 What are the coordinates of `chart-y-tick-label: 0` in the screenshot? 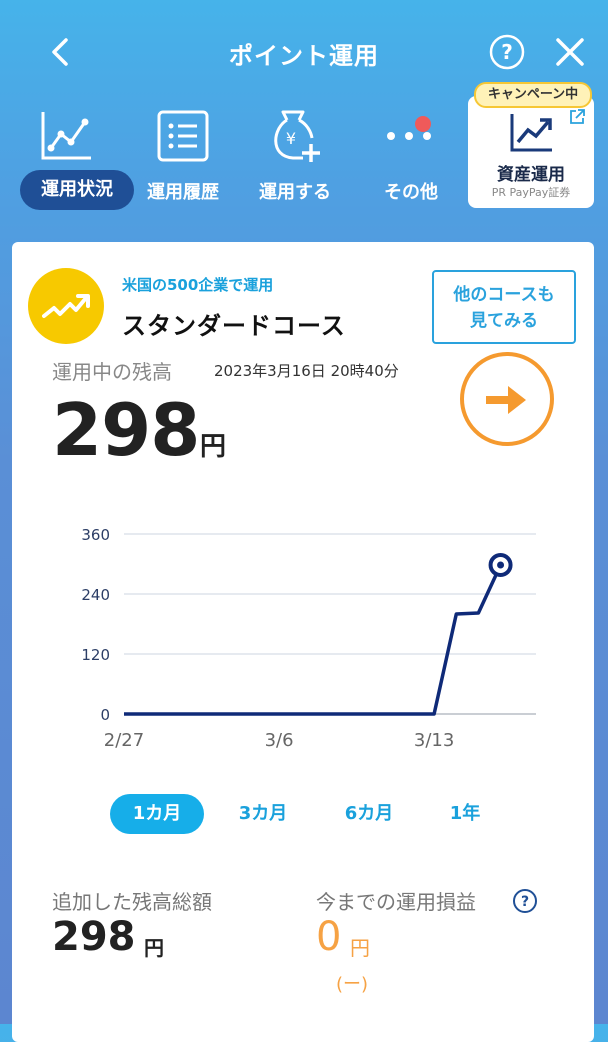 It's located at (105, 715).